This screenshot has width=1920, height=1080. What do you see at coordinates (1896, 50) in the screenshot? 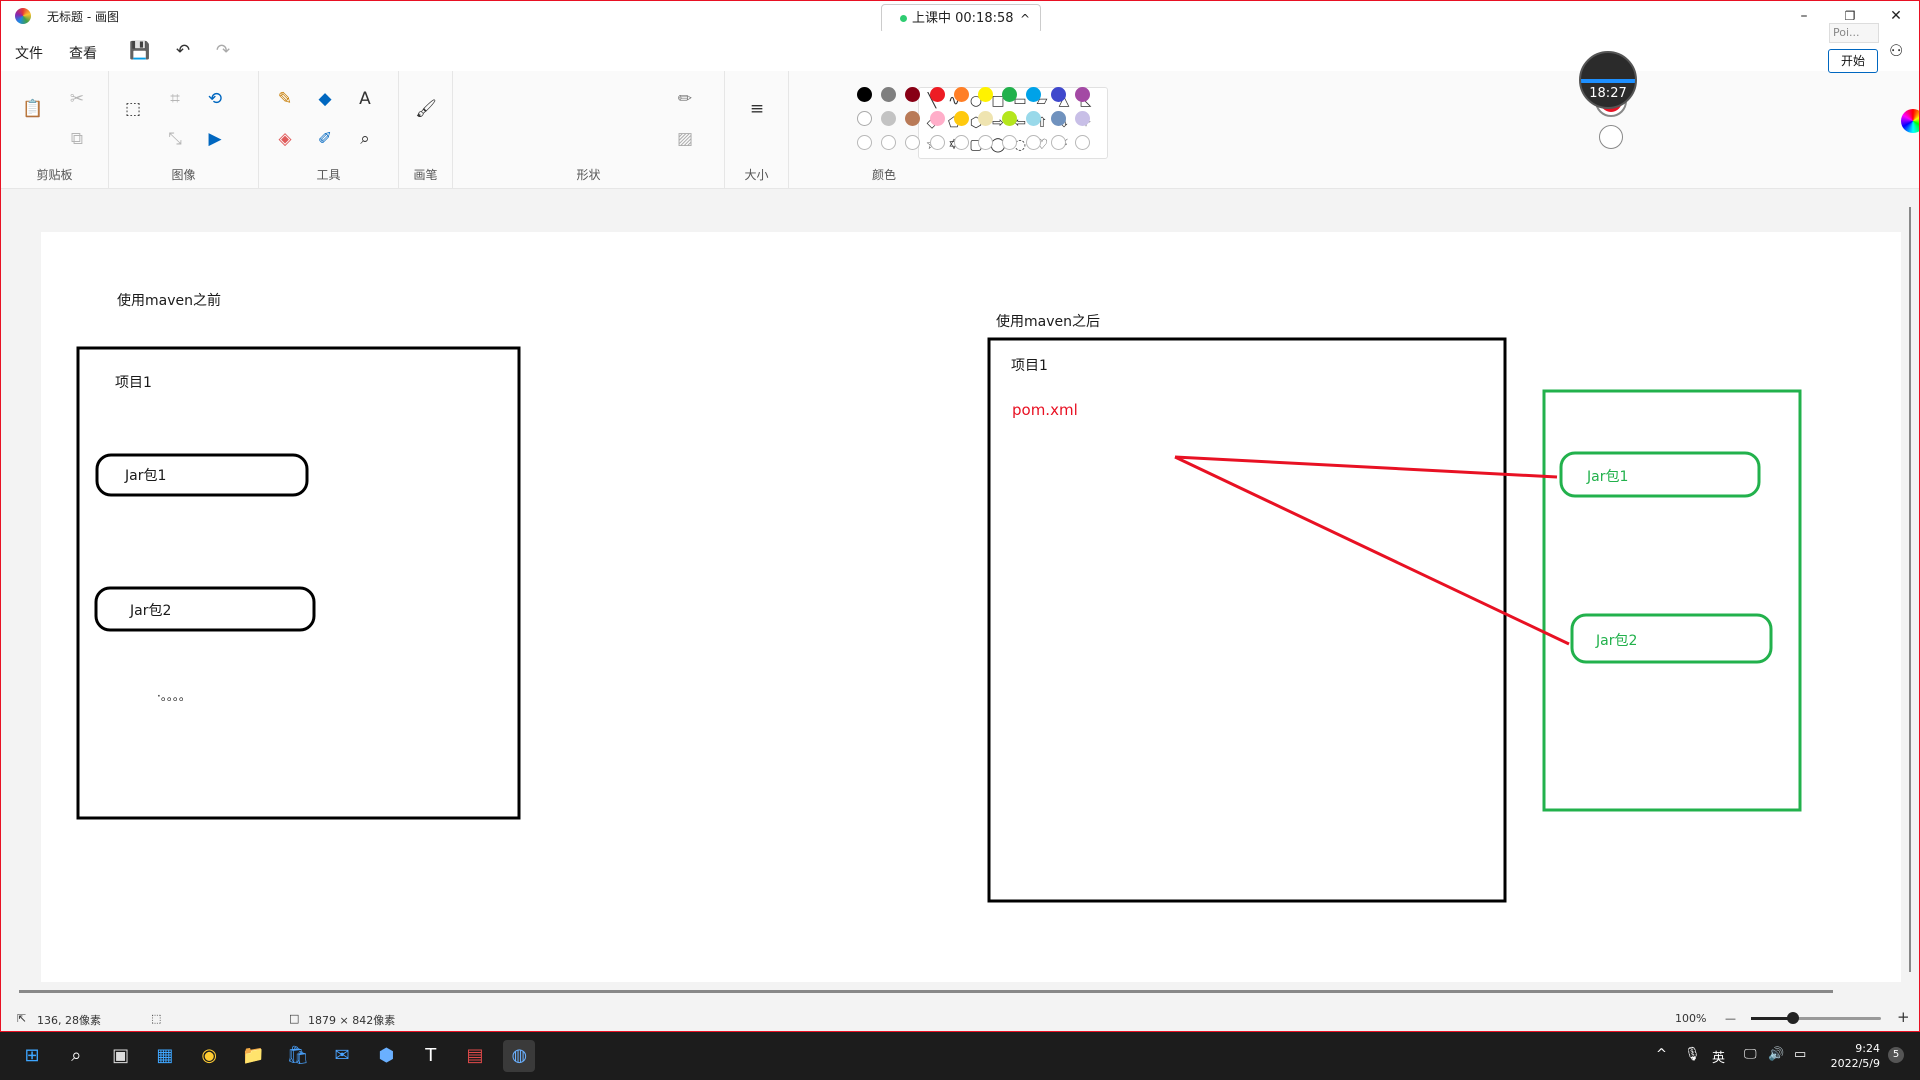
I see `share-icon: ⚇` at bounding box center [1896, 50].